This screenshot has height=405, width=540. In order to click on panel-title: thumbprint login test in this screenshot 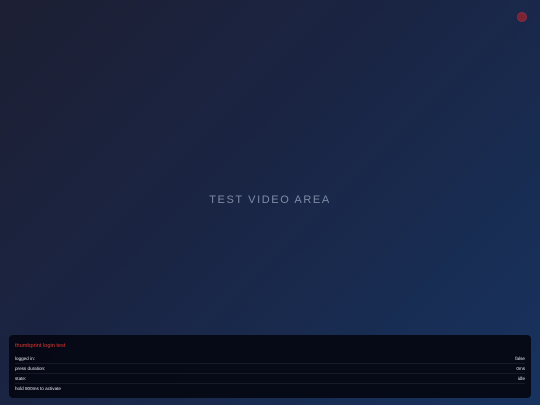, I will do `click(40, 346)`.